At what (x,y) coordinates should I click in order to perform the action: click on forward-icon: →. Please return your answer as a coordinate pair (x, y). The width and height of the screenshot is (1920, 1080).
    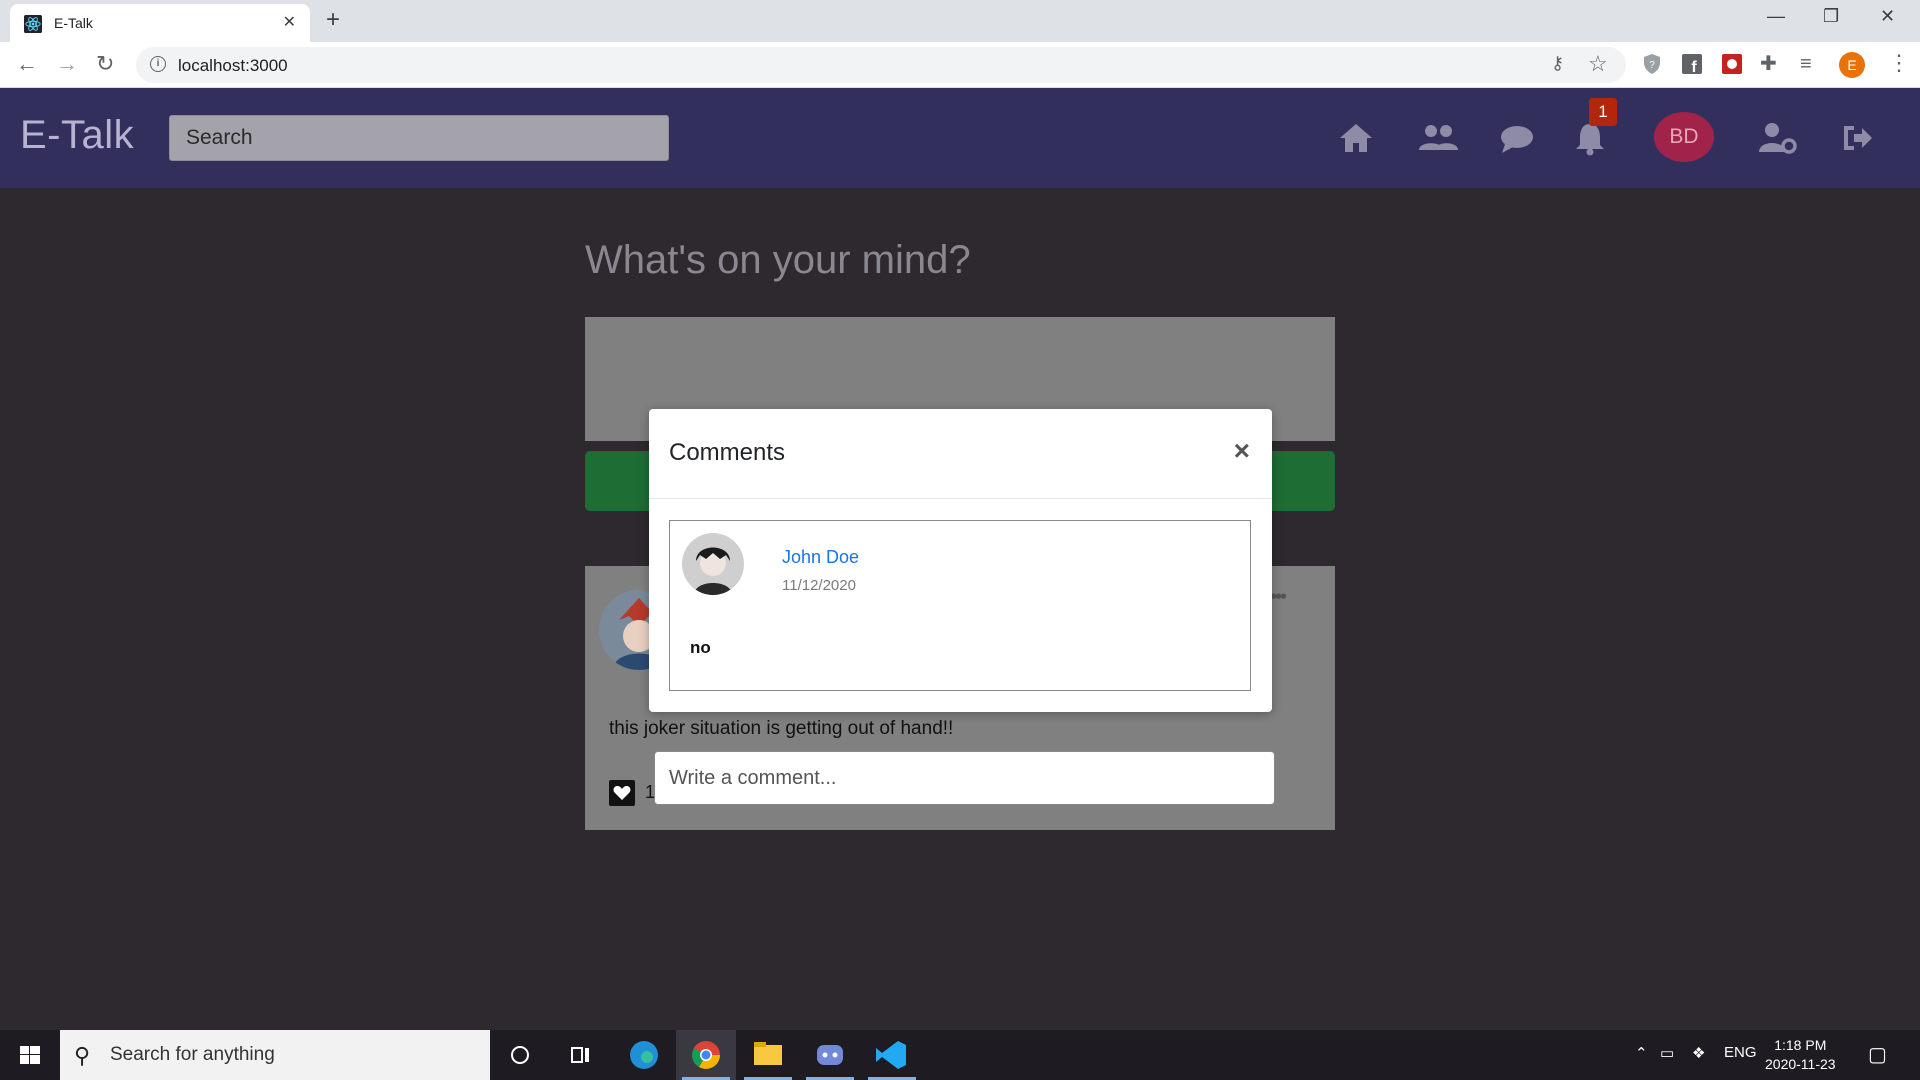
    Looking at the image, I should click on (67, 64).